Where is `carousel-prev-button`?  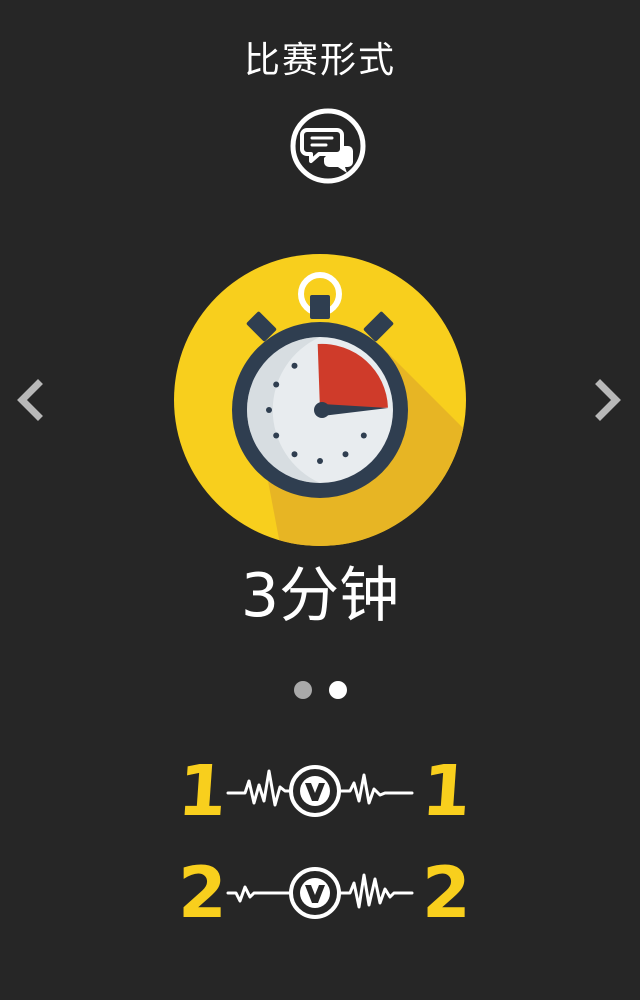 carousel-prev-button is located at coordinates (32, 400).